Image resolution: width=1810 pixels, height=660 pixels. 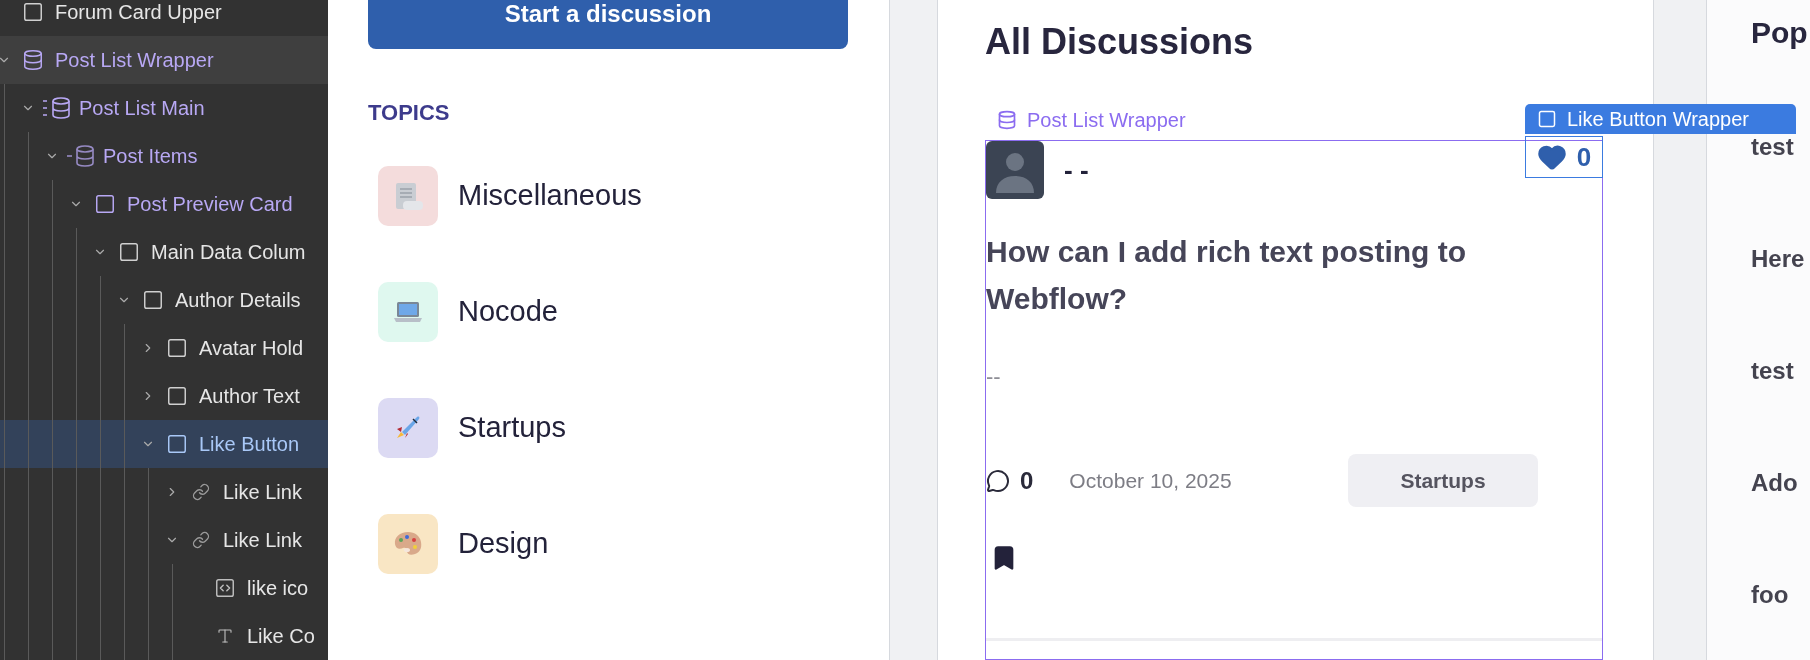 What do you see at coordinates (150, 156) in the screenshot?
I see `layer-name: Post Items` at bounding box center [150, 156].